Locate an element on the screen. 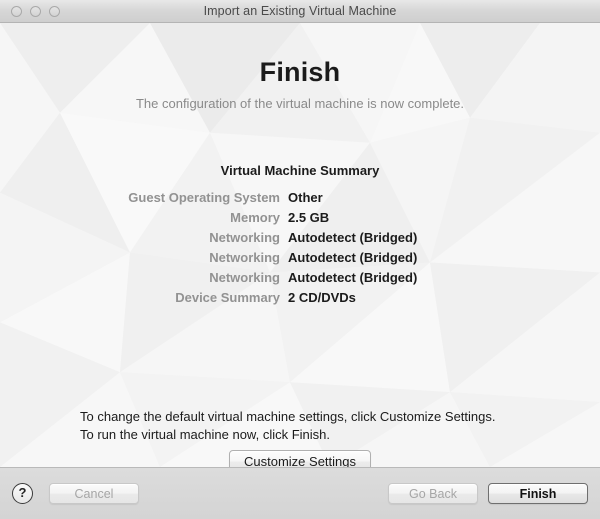 Image resolution: width=600 pixels, height=519 pixels. table-row: Device Summary 2 CD/DVDs is located at coordinates (300, 298).